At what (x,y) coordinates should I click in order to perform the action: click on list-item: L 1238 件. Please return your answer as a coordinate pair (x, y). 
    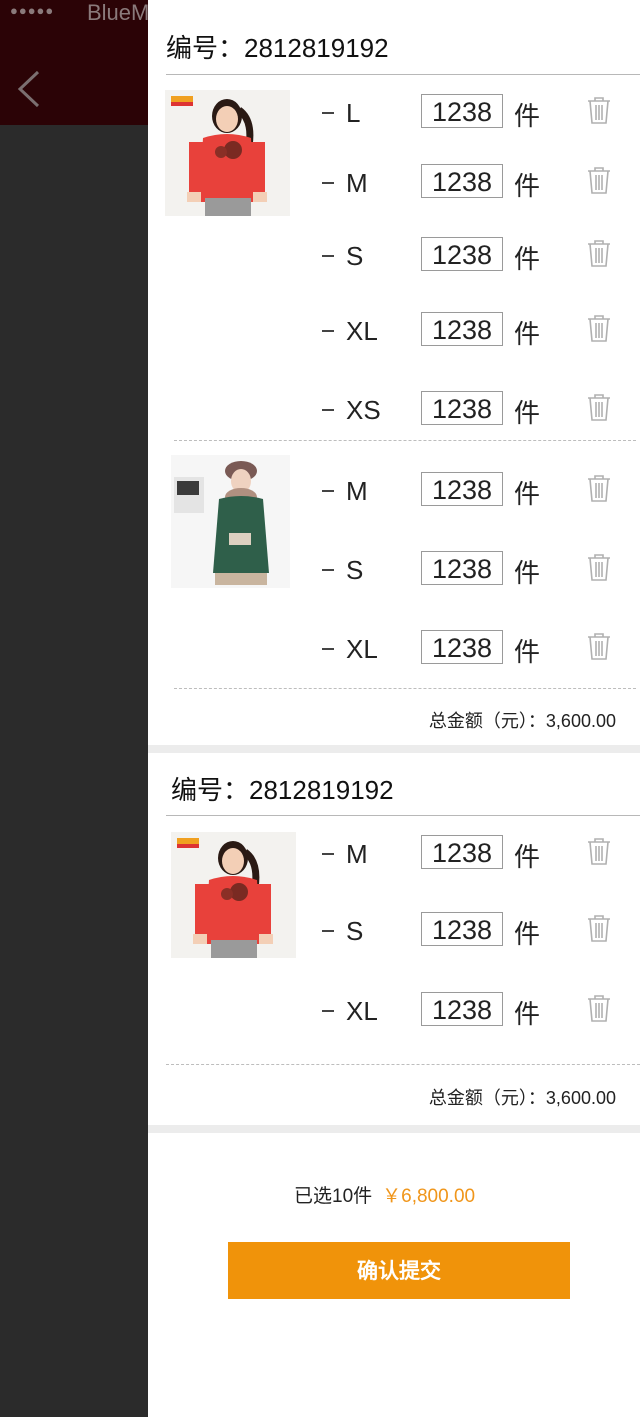
    Looking at the image, I should click on (394, 114).